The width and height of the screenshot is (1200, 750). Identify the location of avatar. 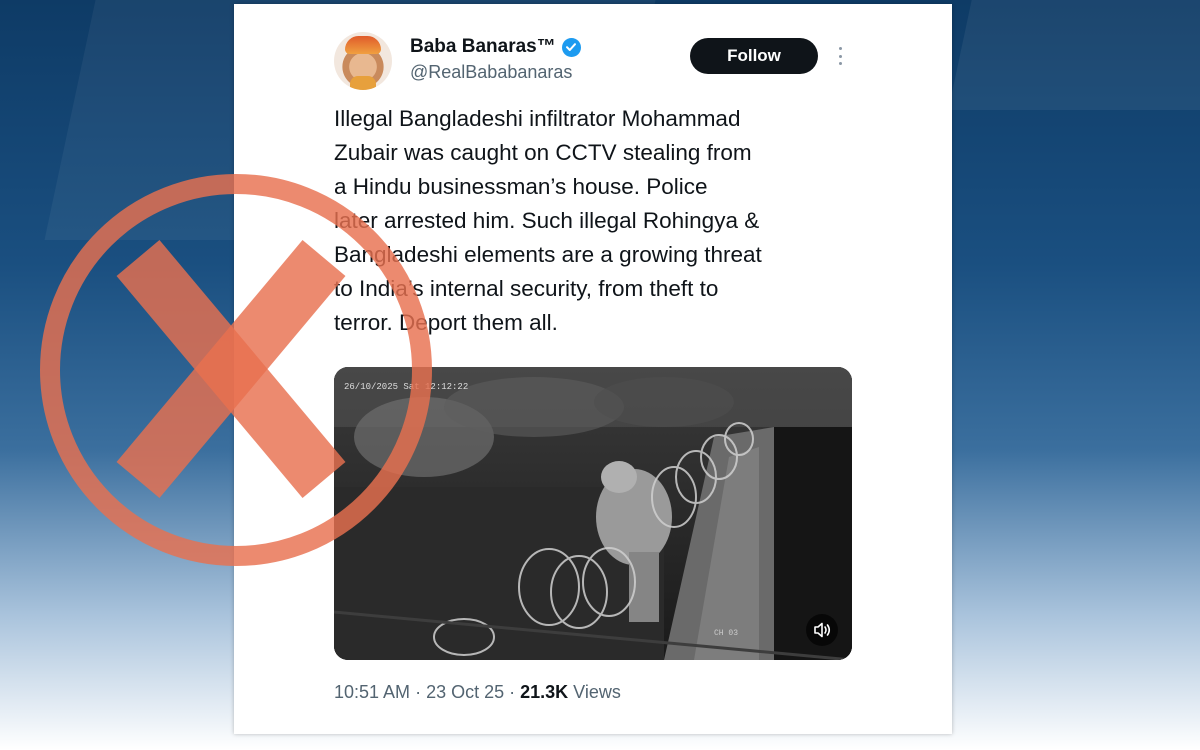
(363, 61).